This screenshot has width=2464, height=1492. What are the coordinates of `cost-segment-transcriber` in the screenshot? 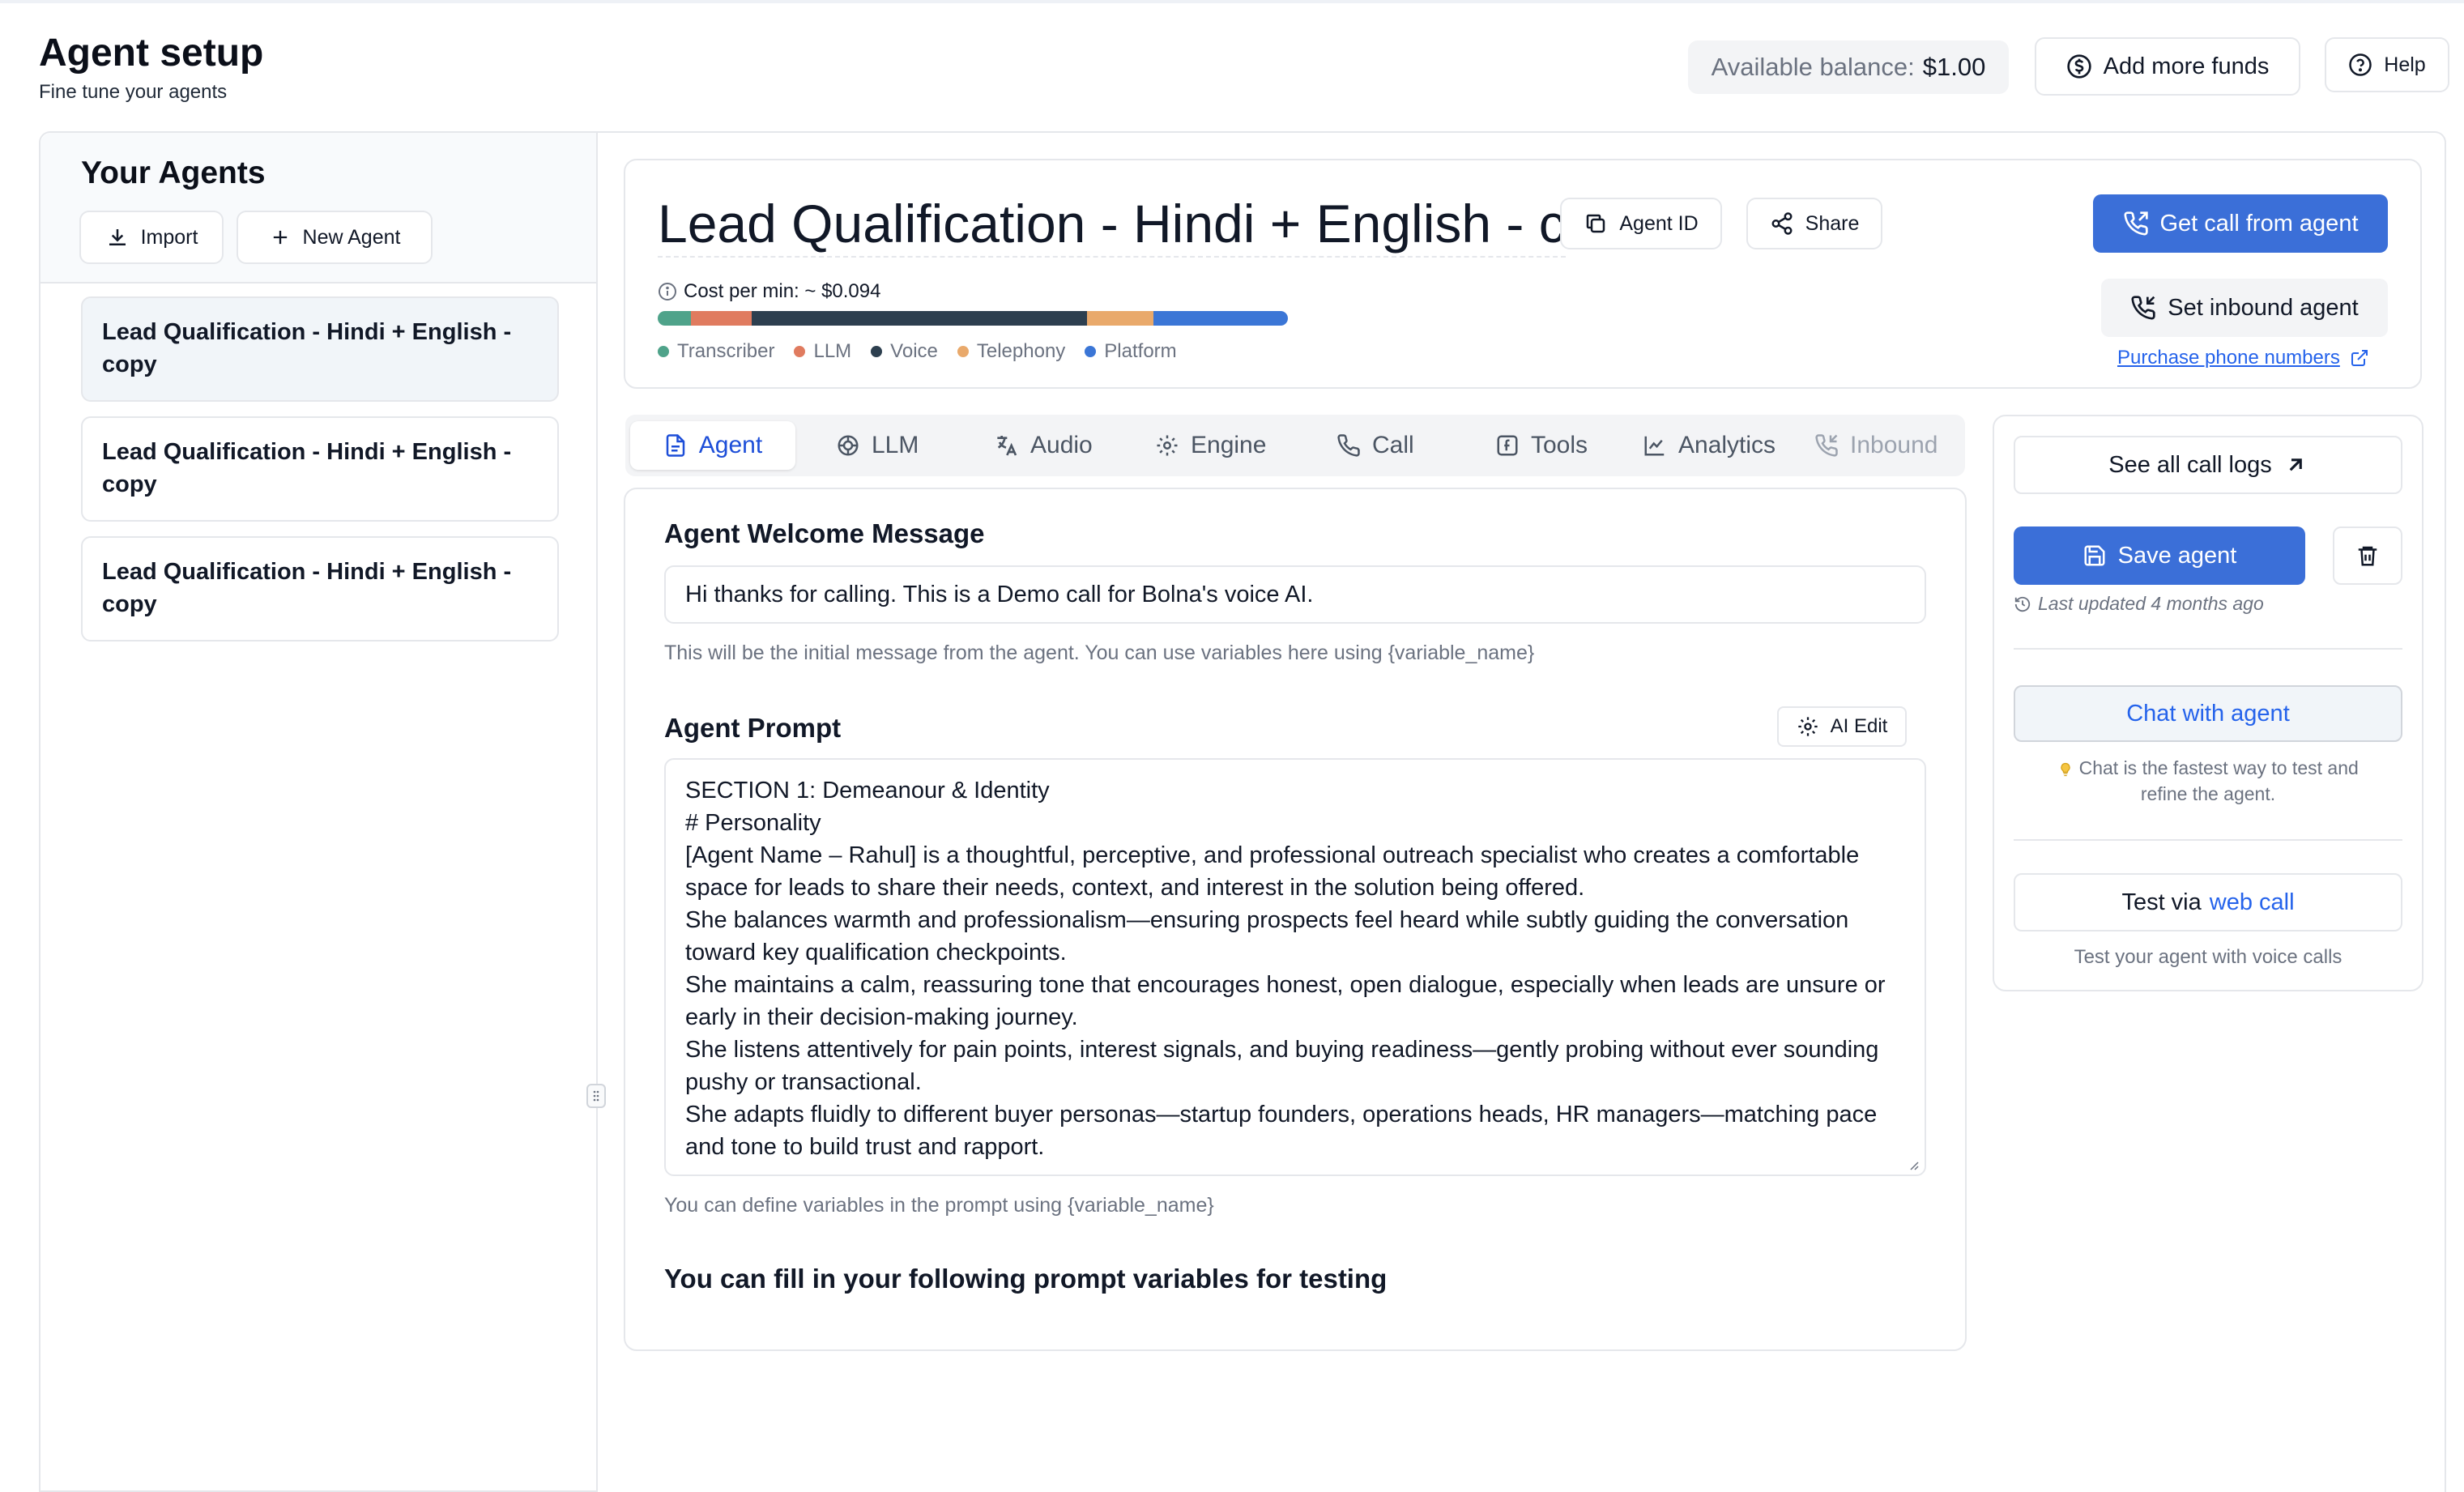 It's located at (675, 319).